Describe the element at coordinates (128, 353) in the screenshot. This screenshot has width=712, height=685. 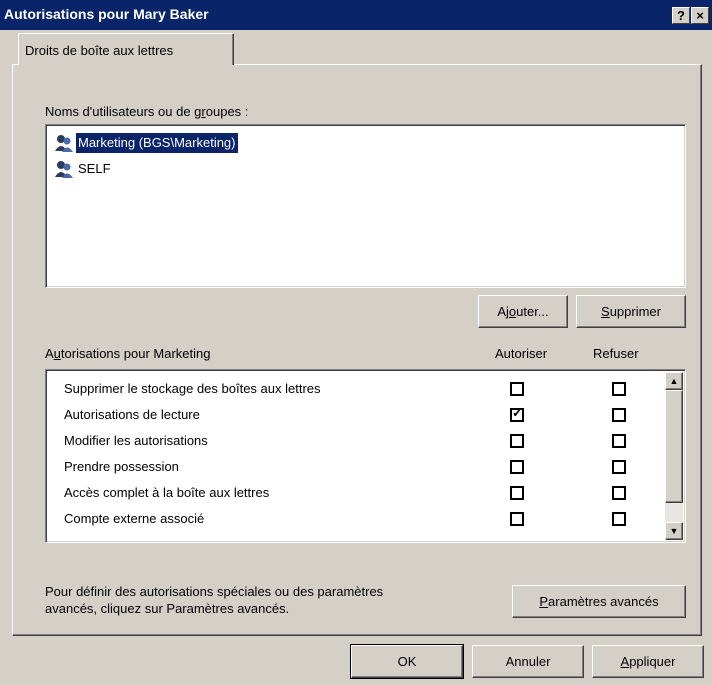
I see `permissions-label: Autorisations pour Marketing` at that location.